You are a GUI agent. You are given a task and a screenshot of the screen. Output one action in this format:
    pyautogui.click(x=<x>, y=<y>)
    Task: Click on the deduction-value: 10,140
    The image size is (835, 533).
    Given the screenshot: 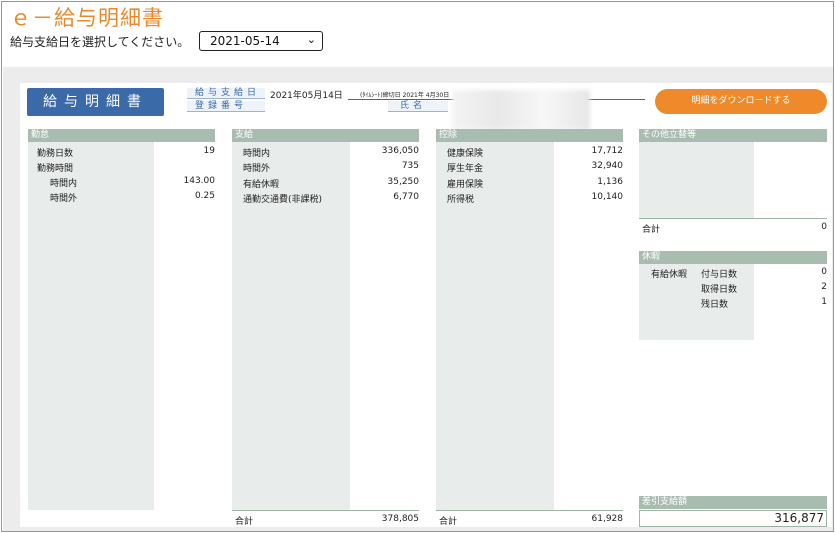 What is the action you would take?
    pyautogui.click(x=607, y=197)
    